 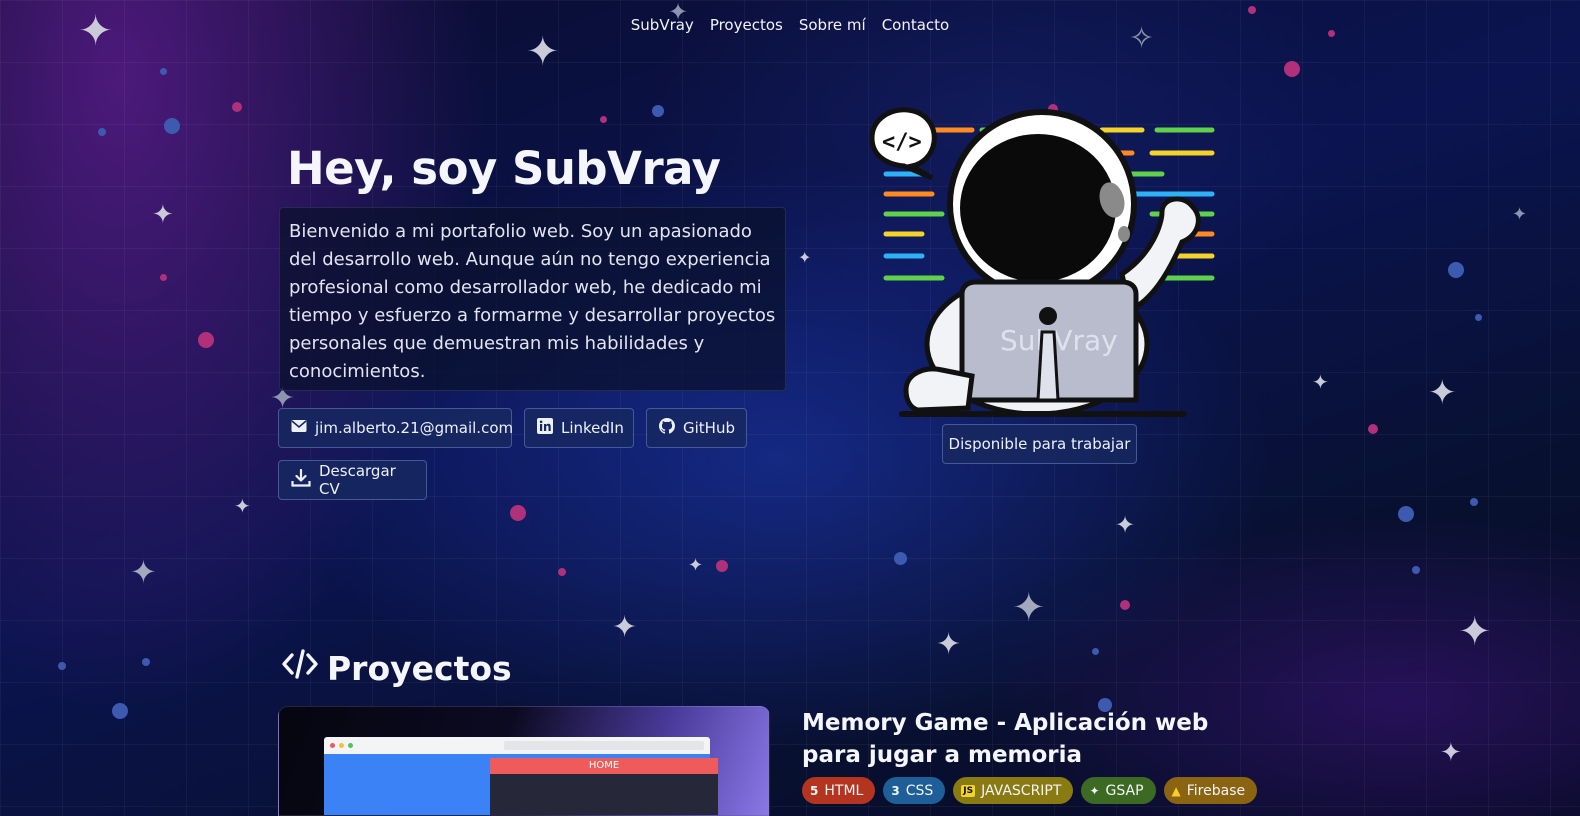 What do you see at coordinates (1216, 790) in the screenshot?
I see `tag-label: Firebase` at bounding box center [1216, 790].